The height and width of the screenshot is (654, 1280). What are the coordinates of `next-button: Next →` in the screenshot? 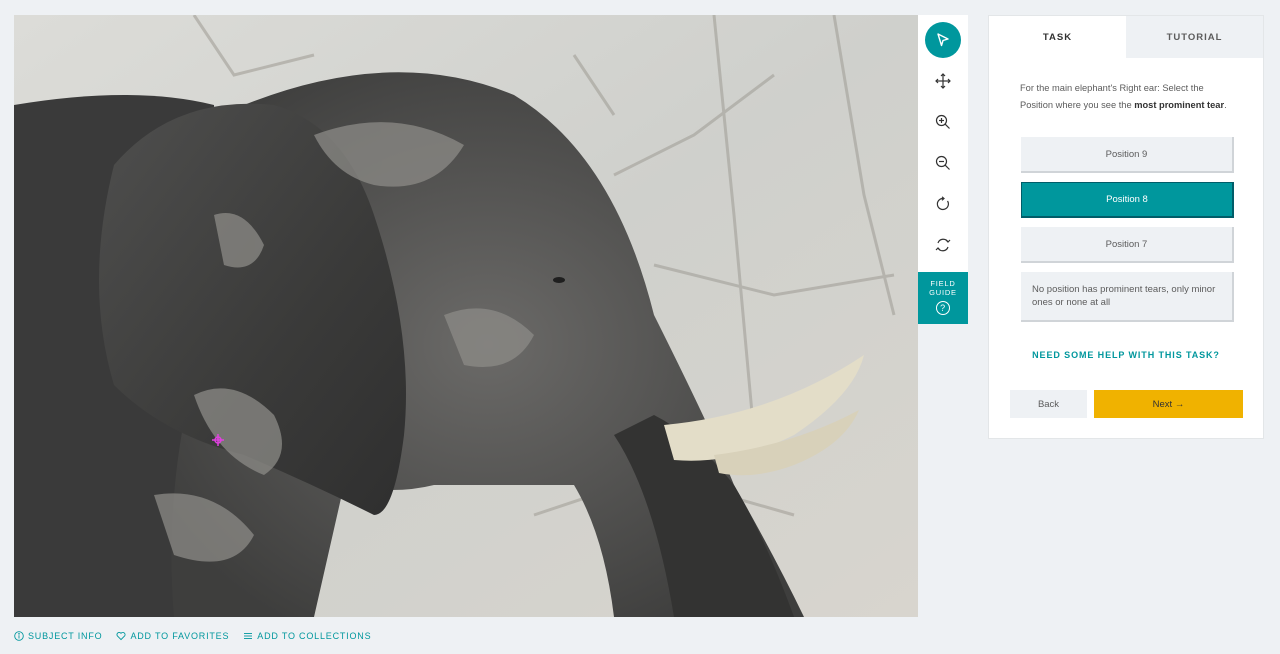 It's located at (1168, 404).